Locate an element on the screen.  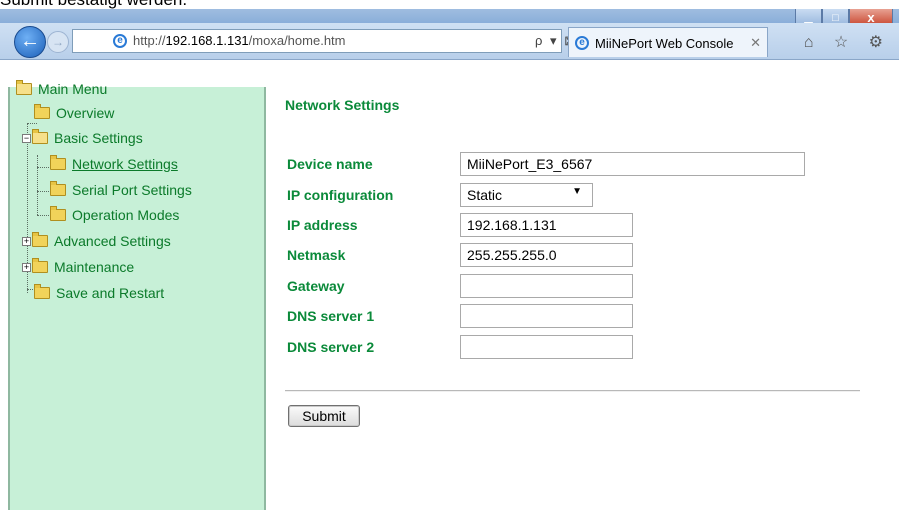
browser-tab: e MiiNePort Web Console ✕ is located at coordinates (668, 42).